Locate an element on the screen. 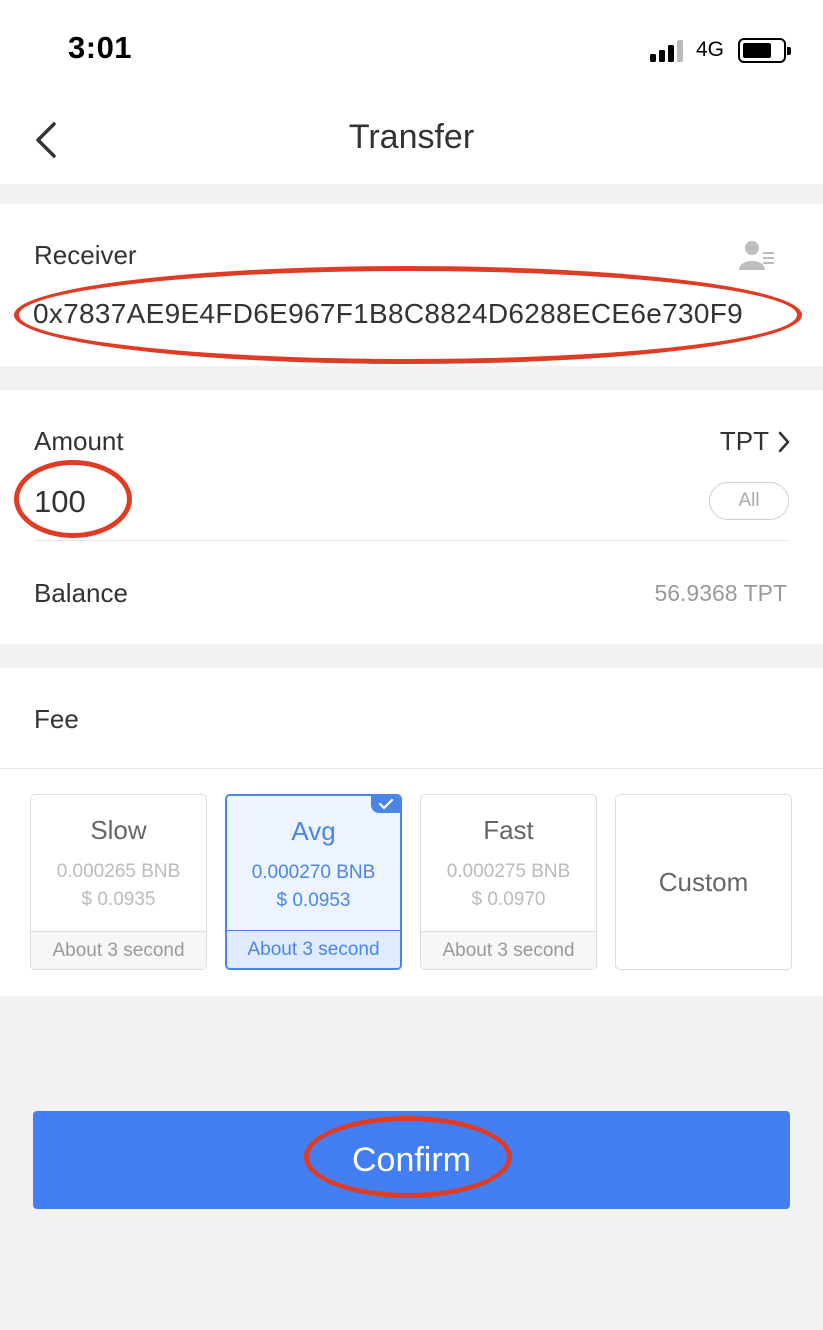  nav-bar: Transfer is located at coordinates (411, 138).